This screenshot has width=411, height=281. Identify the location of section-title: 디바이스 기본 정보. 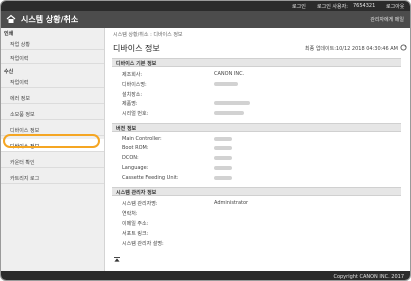
(136, 64).